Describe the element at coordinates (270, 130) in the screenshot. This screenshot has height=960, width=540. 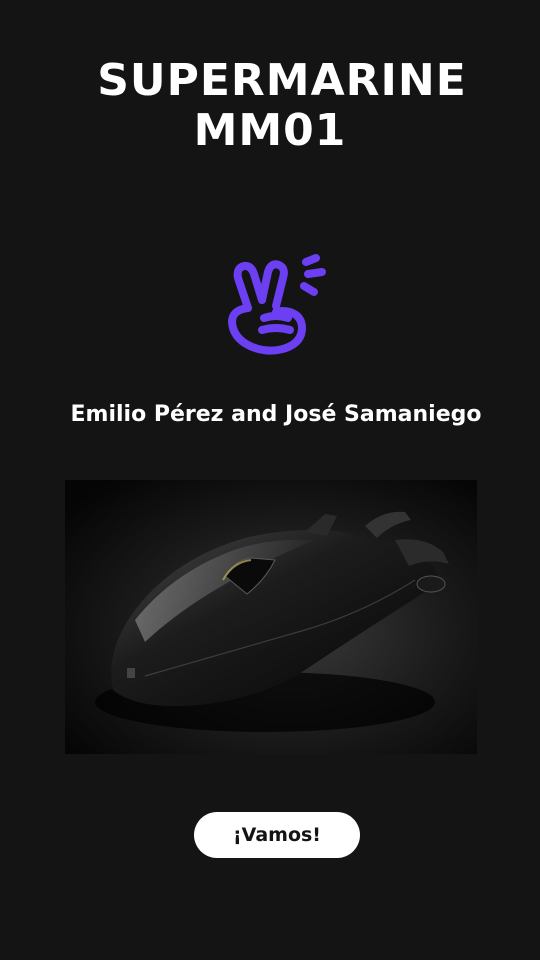
I see `title-line-2: MM01` at that location.